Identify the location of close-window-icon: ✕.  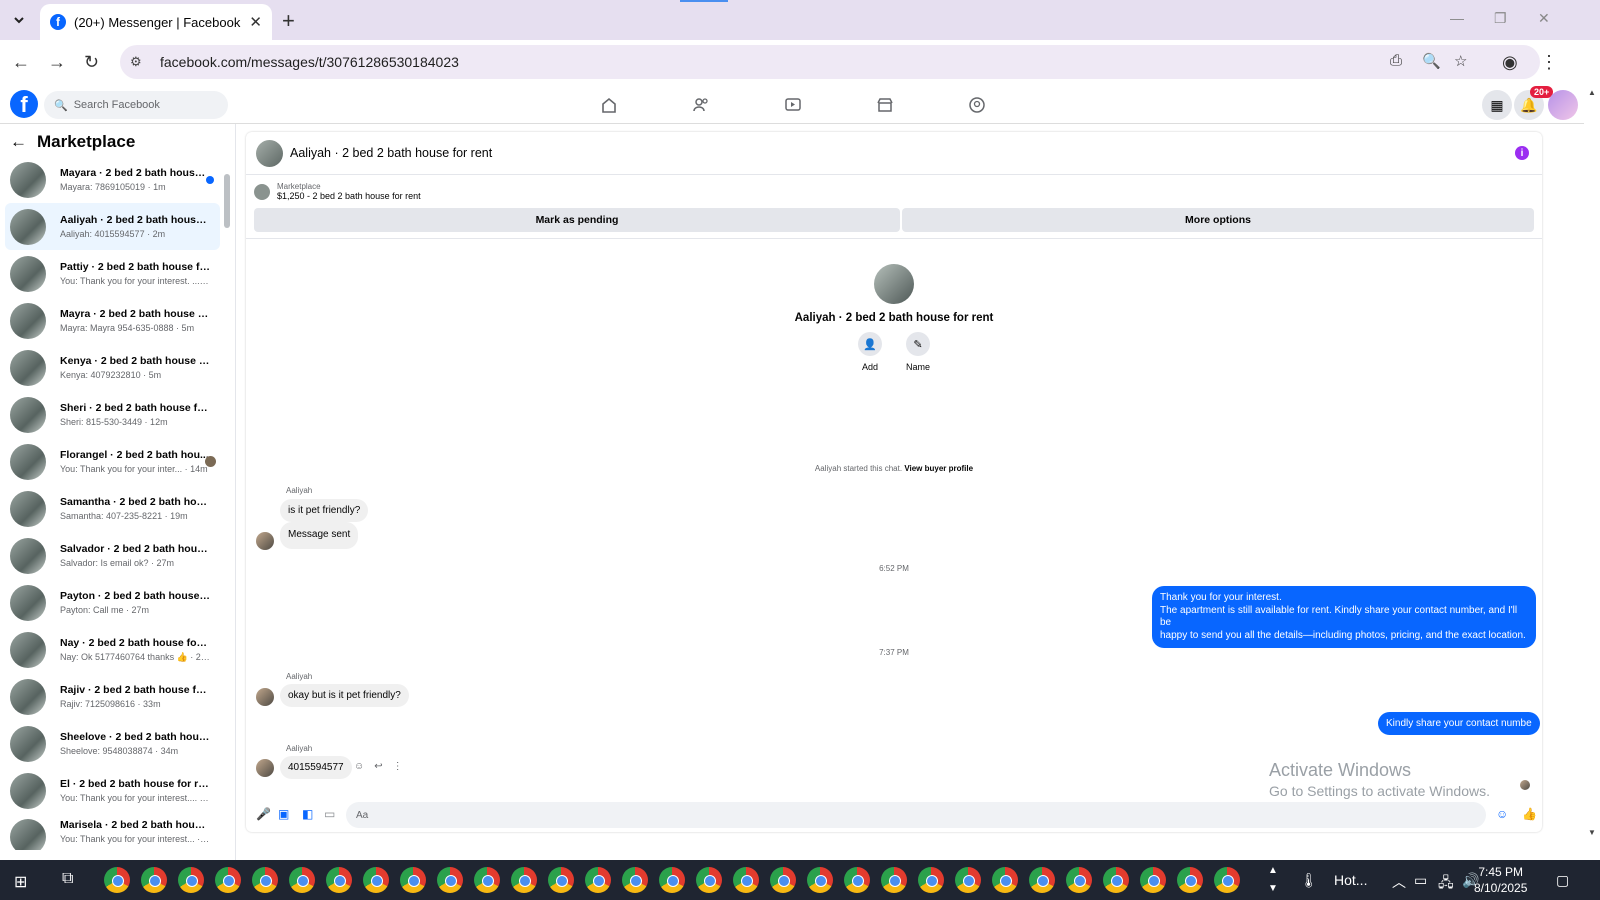
(1544, 18).